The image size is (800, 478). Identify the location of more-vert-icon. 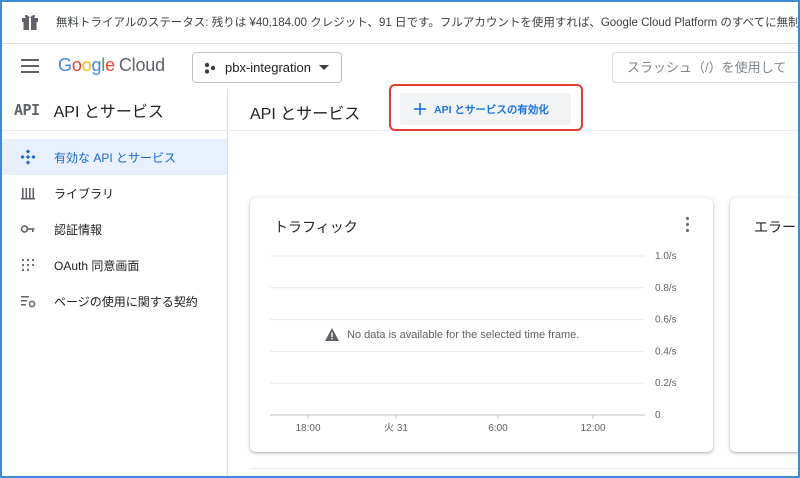
(687, 226).